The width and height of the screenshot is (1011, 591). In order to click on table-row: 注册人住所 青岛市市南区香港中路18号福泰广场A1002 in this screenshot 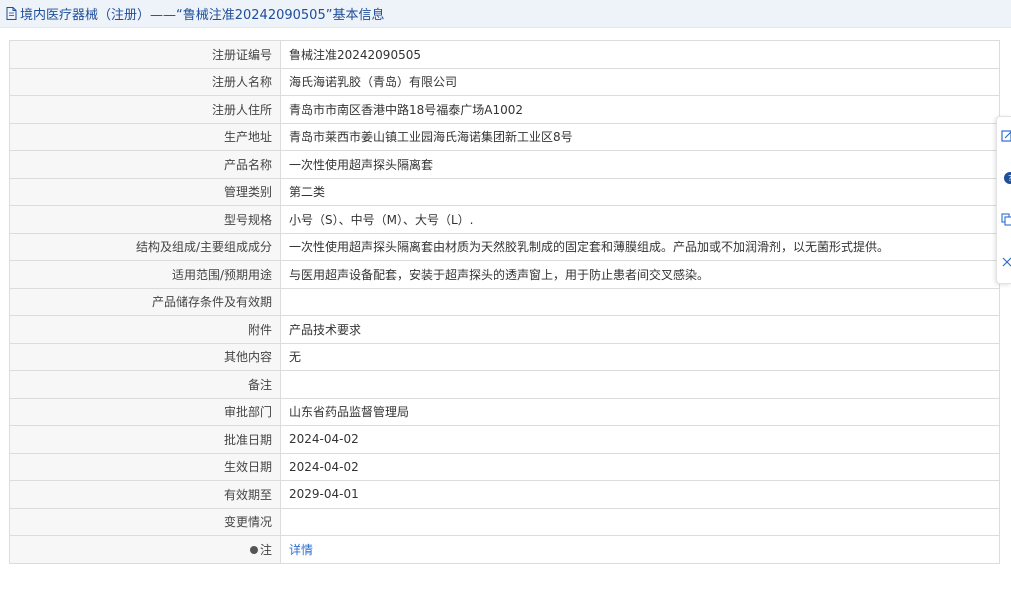, I will do `click(504, 109)`.